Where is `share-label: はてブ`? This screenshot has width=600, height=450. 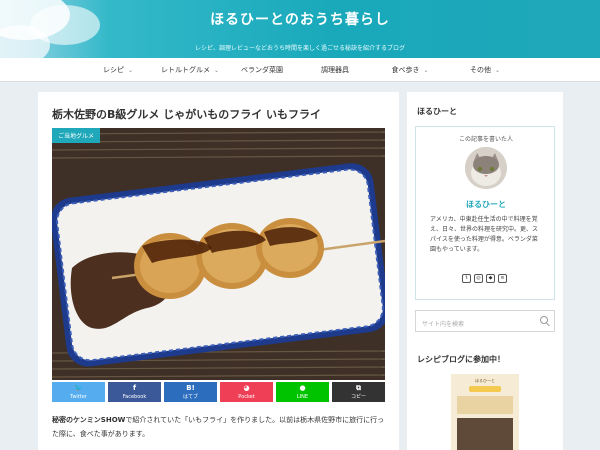
share-label: はてブ is located at coordinates (190, 397).